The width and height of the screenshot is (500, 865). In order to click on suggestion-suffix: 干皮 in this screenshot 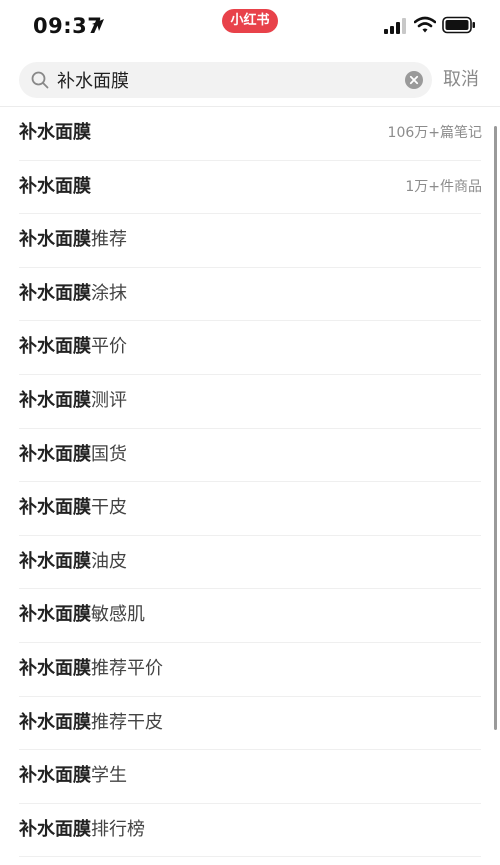, I will do `click(109, 508)`.